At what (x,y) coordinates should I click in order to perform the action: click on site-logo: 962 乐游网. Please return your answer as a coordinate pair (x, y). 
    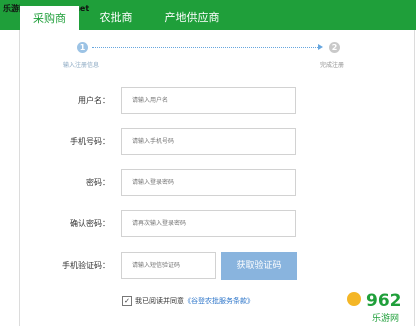
    Looking at the image, I should click on (378, 306).